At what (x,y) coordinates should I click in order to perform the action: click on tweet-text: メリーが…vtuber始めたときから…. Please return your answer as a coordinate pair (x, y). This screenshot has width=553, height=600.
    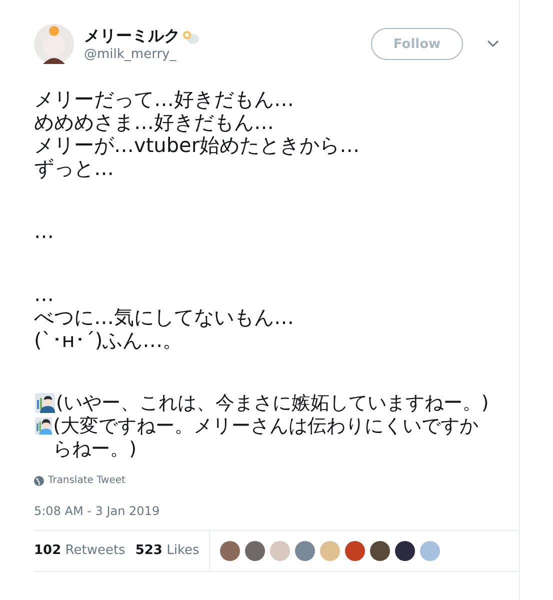
    Looking at the image, I should click on (197, 145).